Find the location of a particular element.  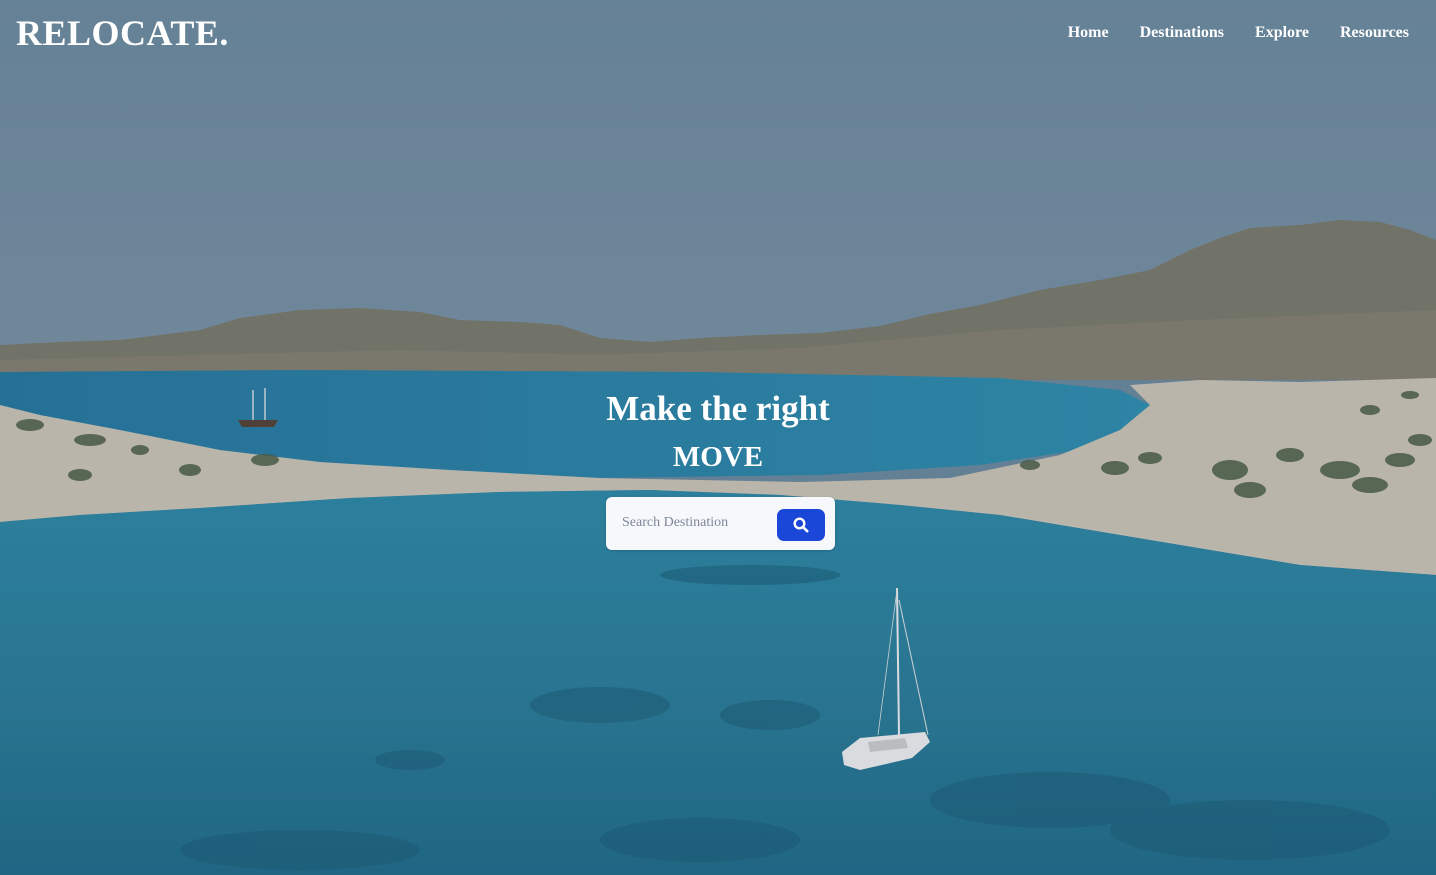

search-box is located at coordinates (720, 523).